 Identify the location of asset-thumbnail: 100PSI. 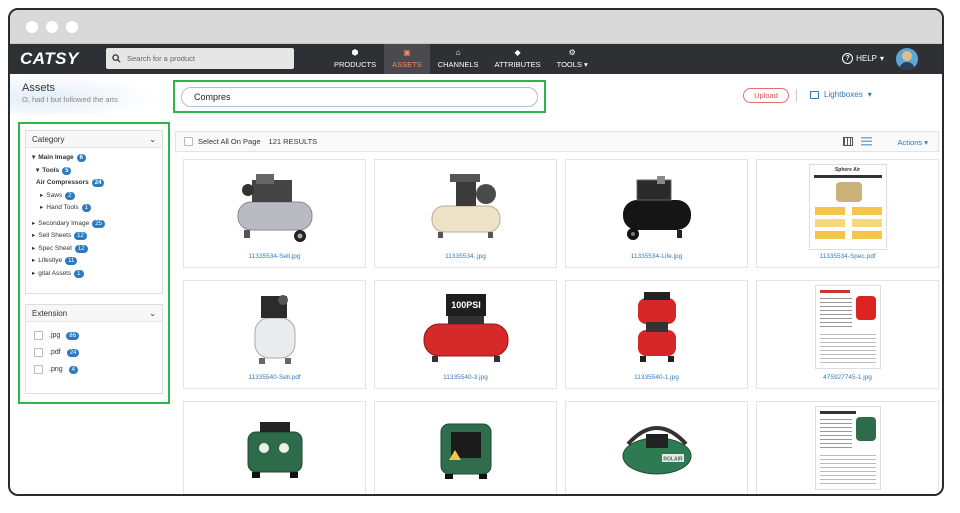
(465, 328).